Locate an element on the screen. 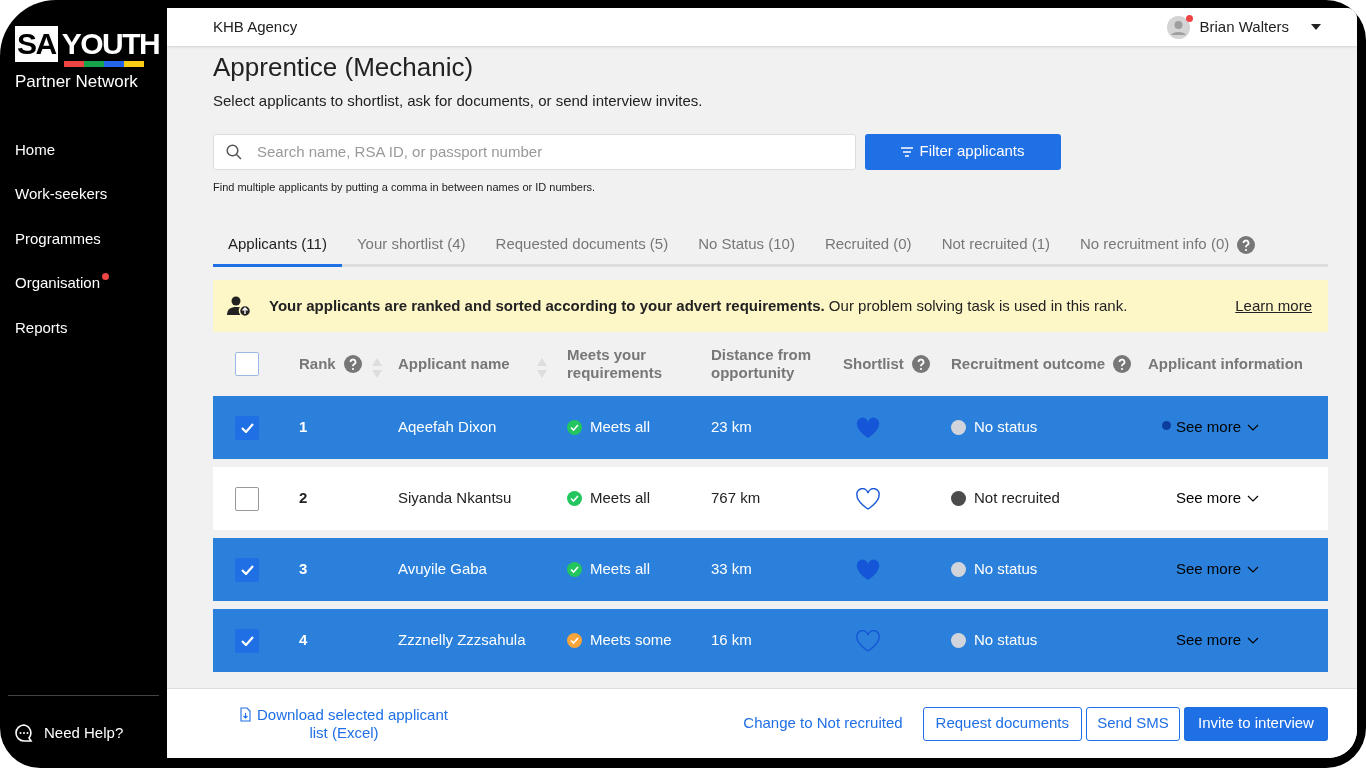 This screenshot has height=768, width=1366. tab: Recruited (0) is located at coordinates (868, 246).